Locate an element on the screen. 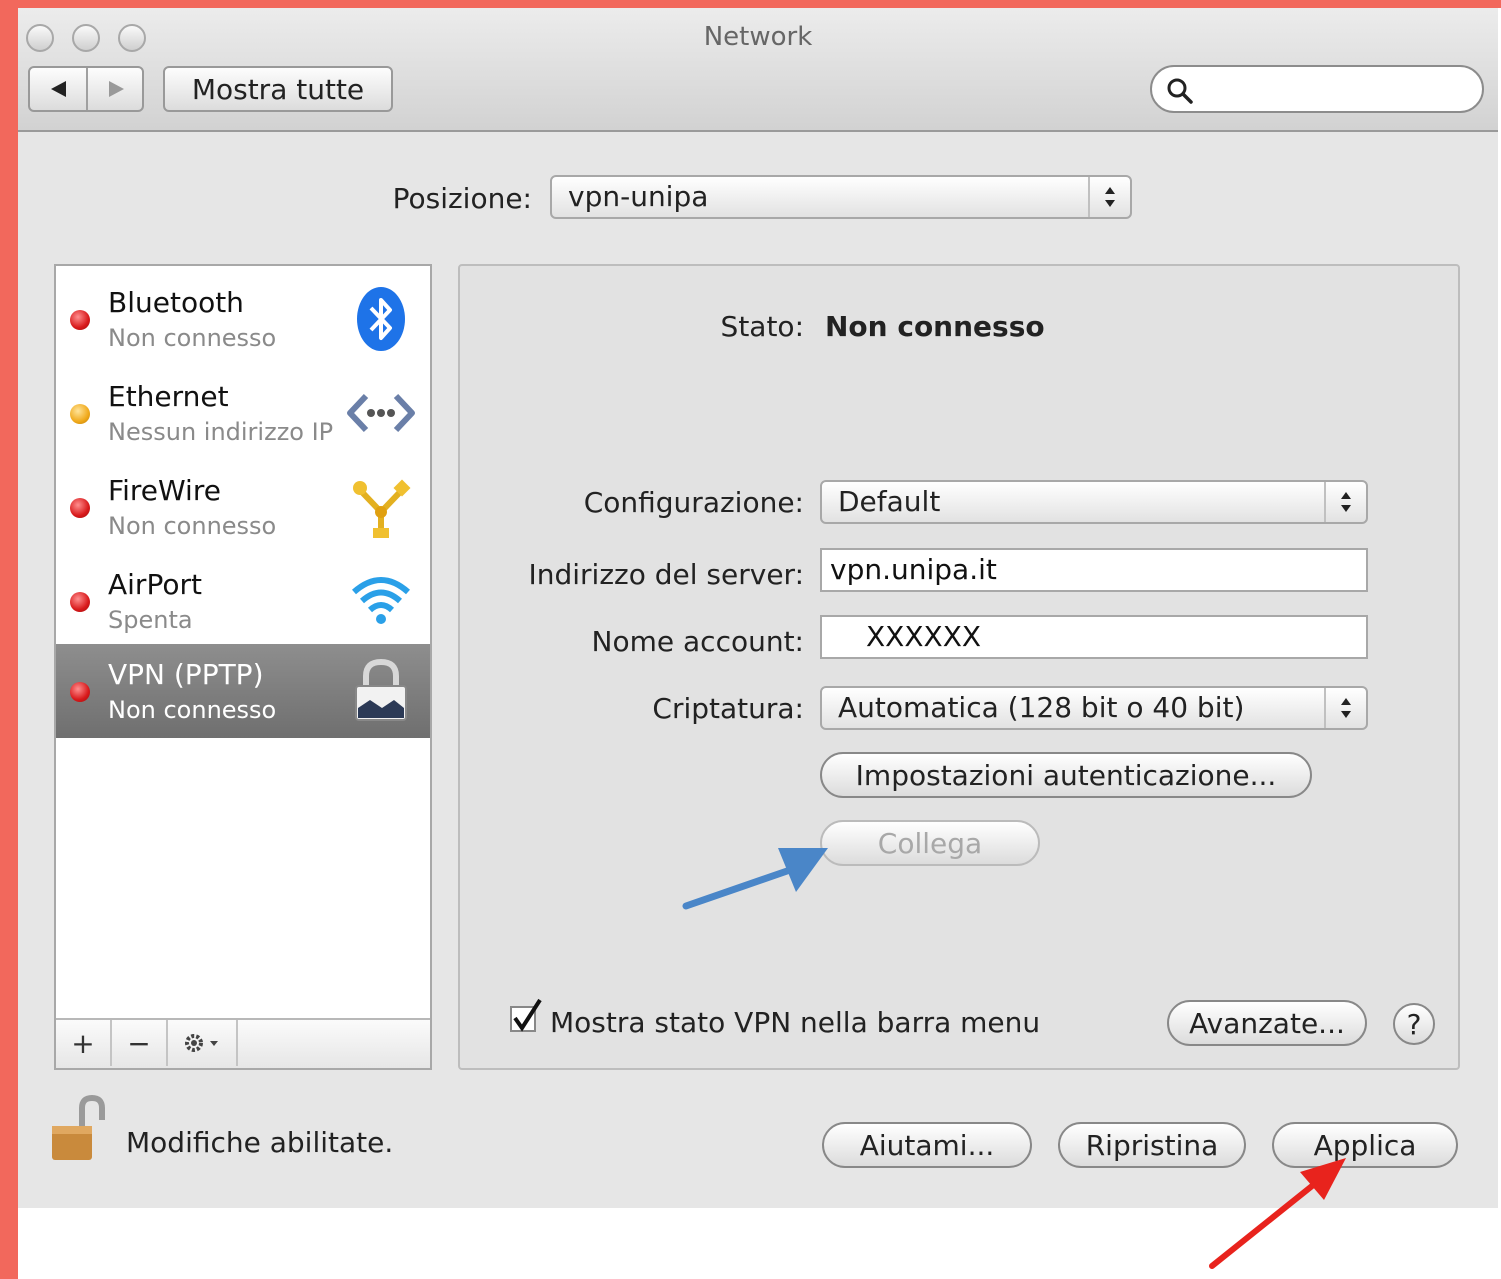 The height and width of the screenshot is (1279, 1501). red-annotation-arrow is located at coordinates (1277, 1213).